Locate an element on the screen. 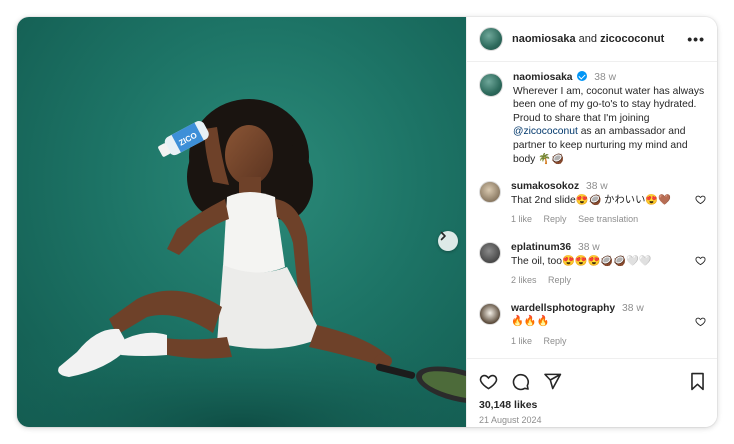 This screenshot has height=444, width=734. send-icon is located at coordinates (553, 381).